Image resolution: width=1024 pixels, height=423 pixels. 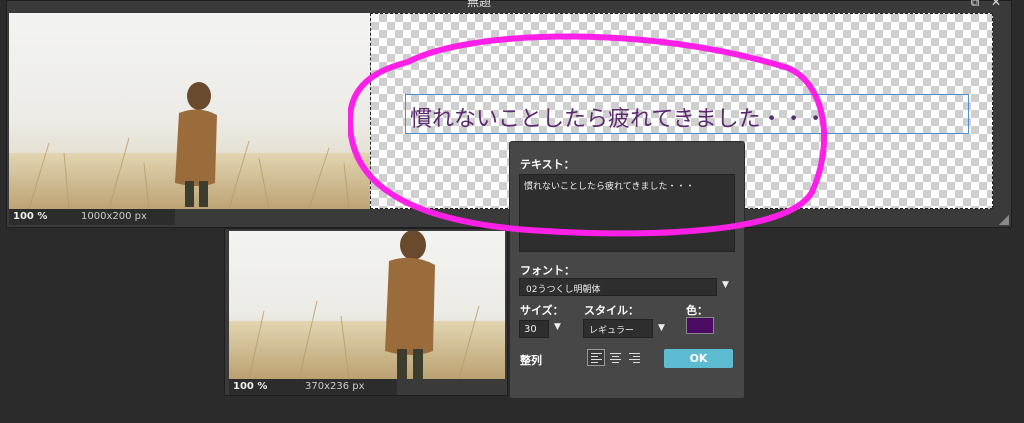 What do you see at coordinates (335, 386) in the screenshot?
I see `preview-dimensions: 370x236 px` at bounding box center [335, 386].